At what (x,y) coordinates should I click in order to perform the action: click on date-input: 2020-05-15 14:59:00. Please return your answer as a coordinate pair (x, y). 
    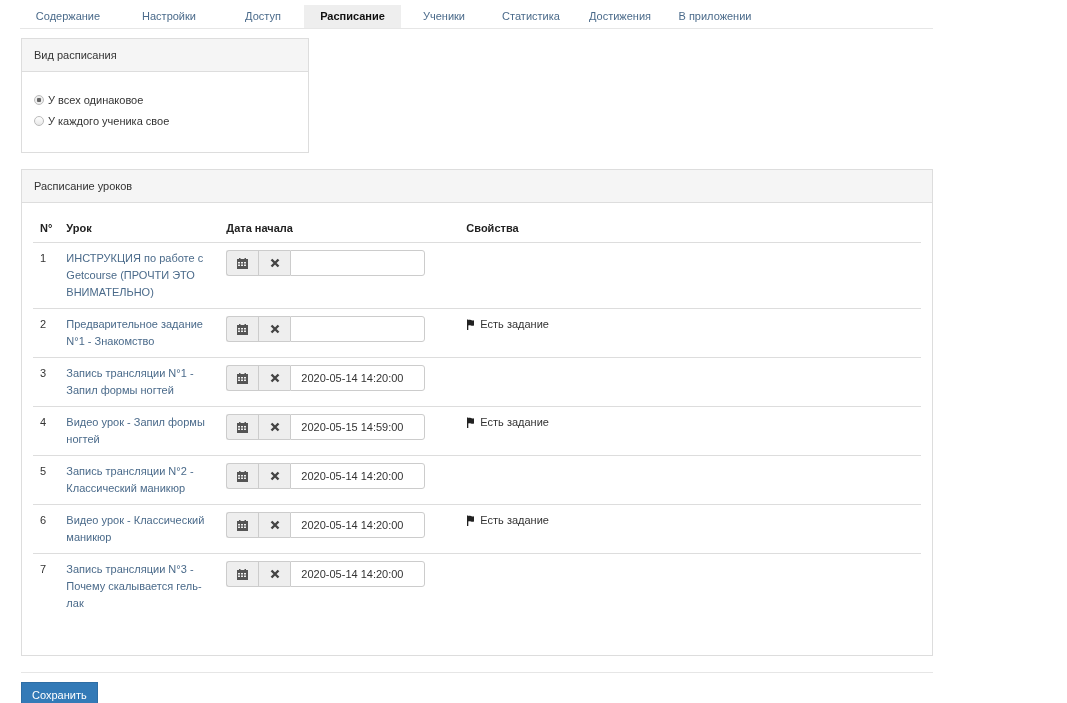
    Looking at the image, I should click on (358, 427).